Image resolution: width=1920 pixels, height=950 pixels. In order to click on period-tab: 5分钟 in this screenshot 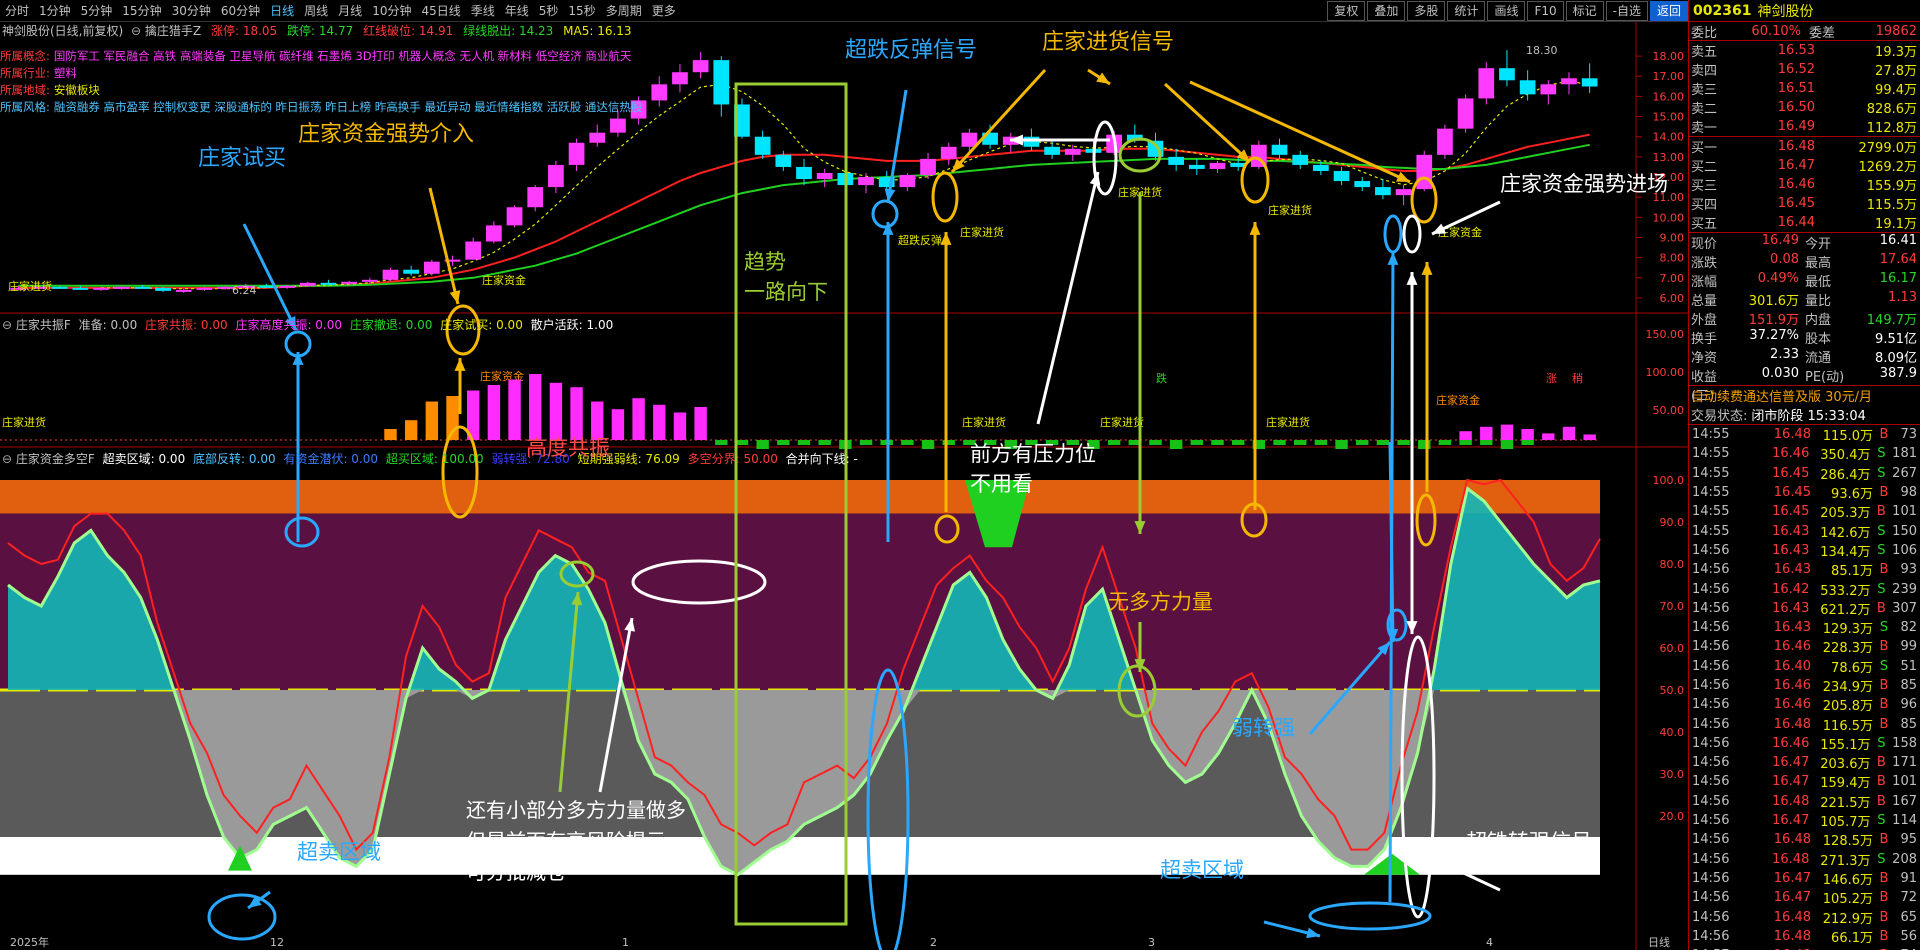, I will do `click(97, 10)`.